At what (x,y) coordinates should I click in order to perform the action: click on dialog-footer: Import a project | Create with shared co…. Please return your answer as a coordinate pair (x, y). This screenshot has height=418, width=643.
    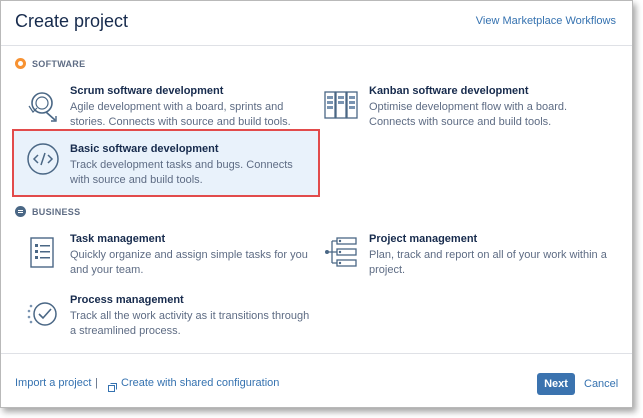
    Looking at the image, I should click on (316, 380).